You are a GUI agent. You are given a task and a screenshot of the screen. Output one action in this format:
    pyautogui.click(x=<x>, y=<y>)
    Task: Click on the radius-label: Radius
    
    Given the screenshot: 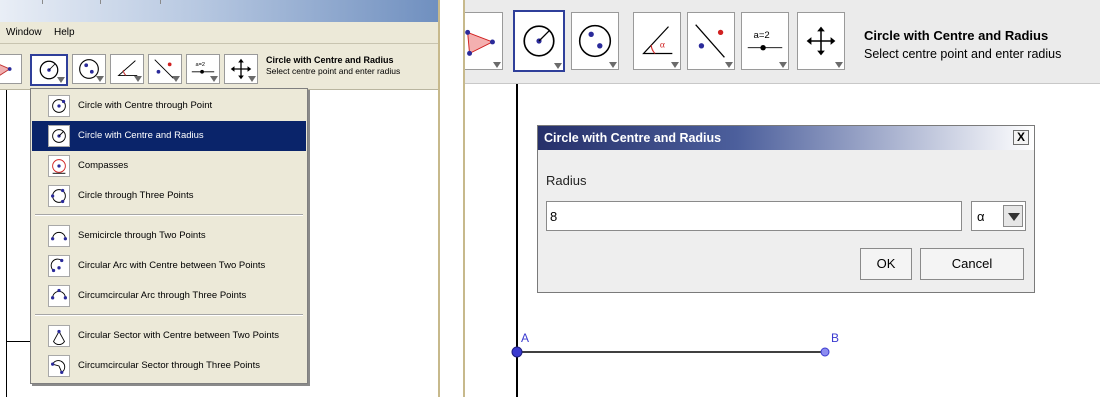 What is the action you would take?
    pyautogui.click(x=566, y=180)
    